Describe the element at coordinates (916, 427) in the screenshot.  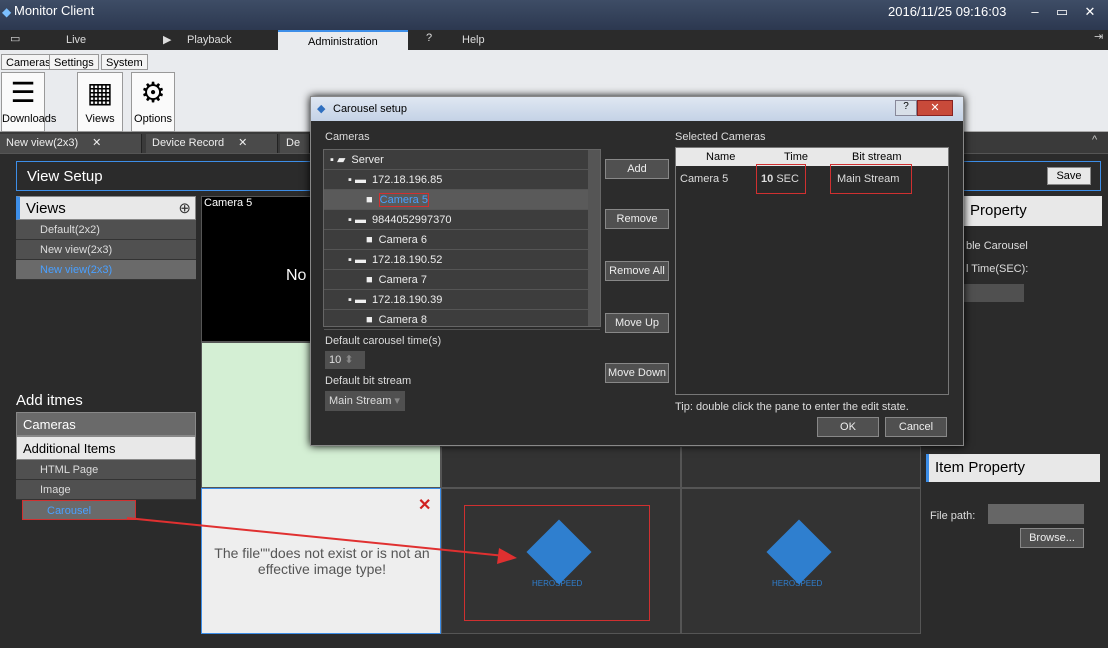
I see `cancel-button: Cancel` at that location.